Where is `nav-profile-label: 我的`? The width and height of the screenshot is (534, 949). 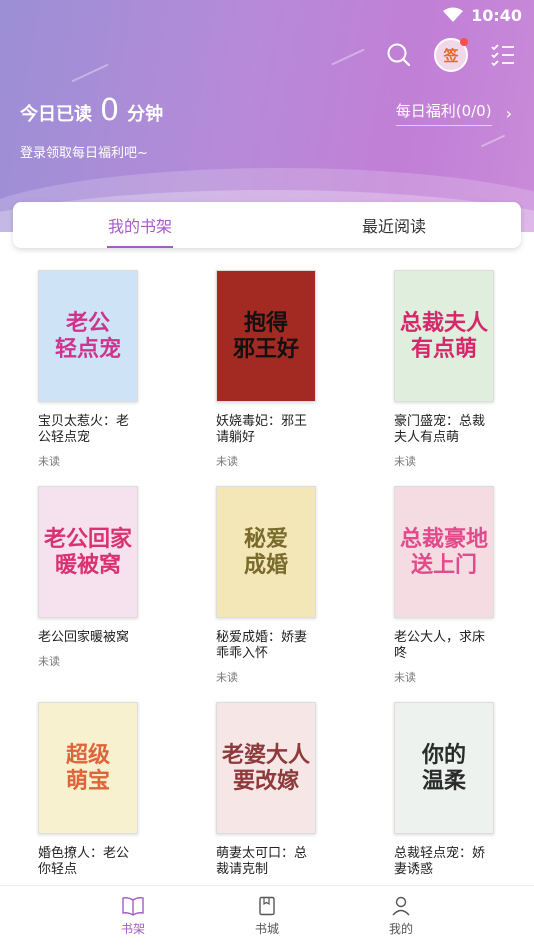
nav-profile-label: 我的 is located at coordinates (400, 929).